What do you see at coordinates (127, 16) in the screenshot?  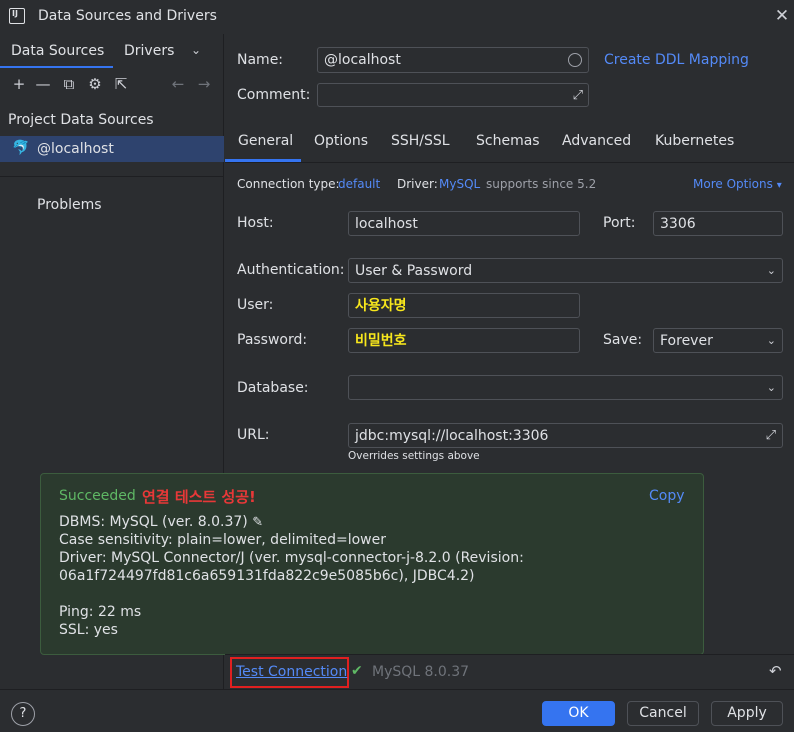 I see `window-title: Data Sources and Drivers` at bounding box center [127, 16].